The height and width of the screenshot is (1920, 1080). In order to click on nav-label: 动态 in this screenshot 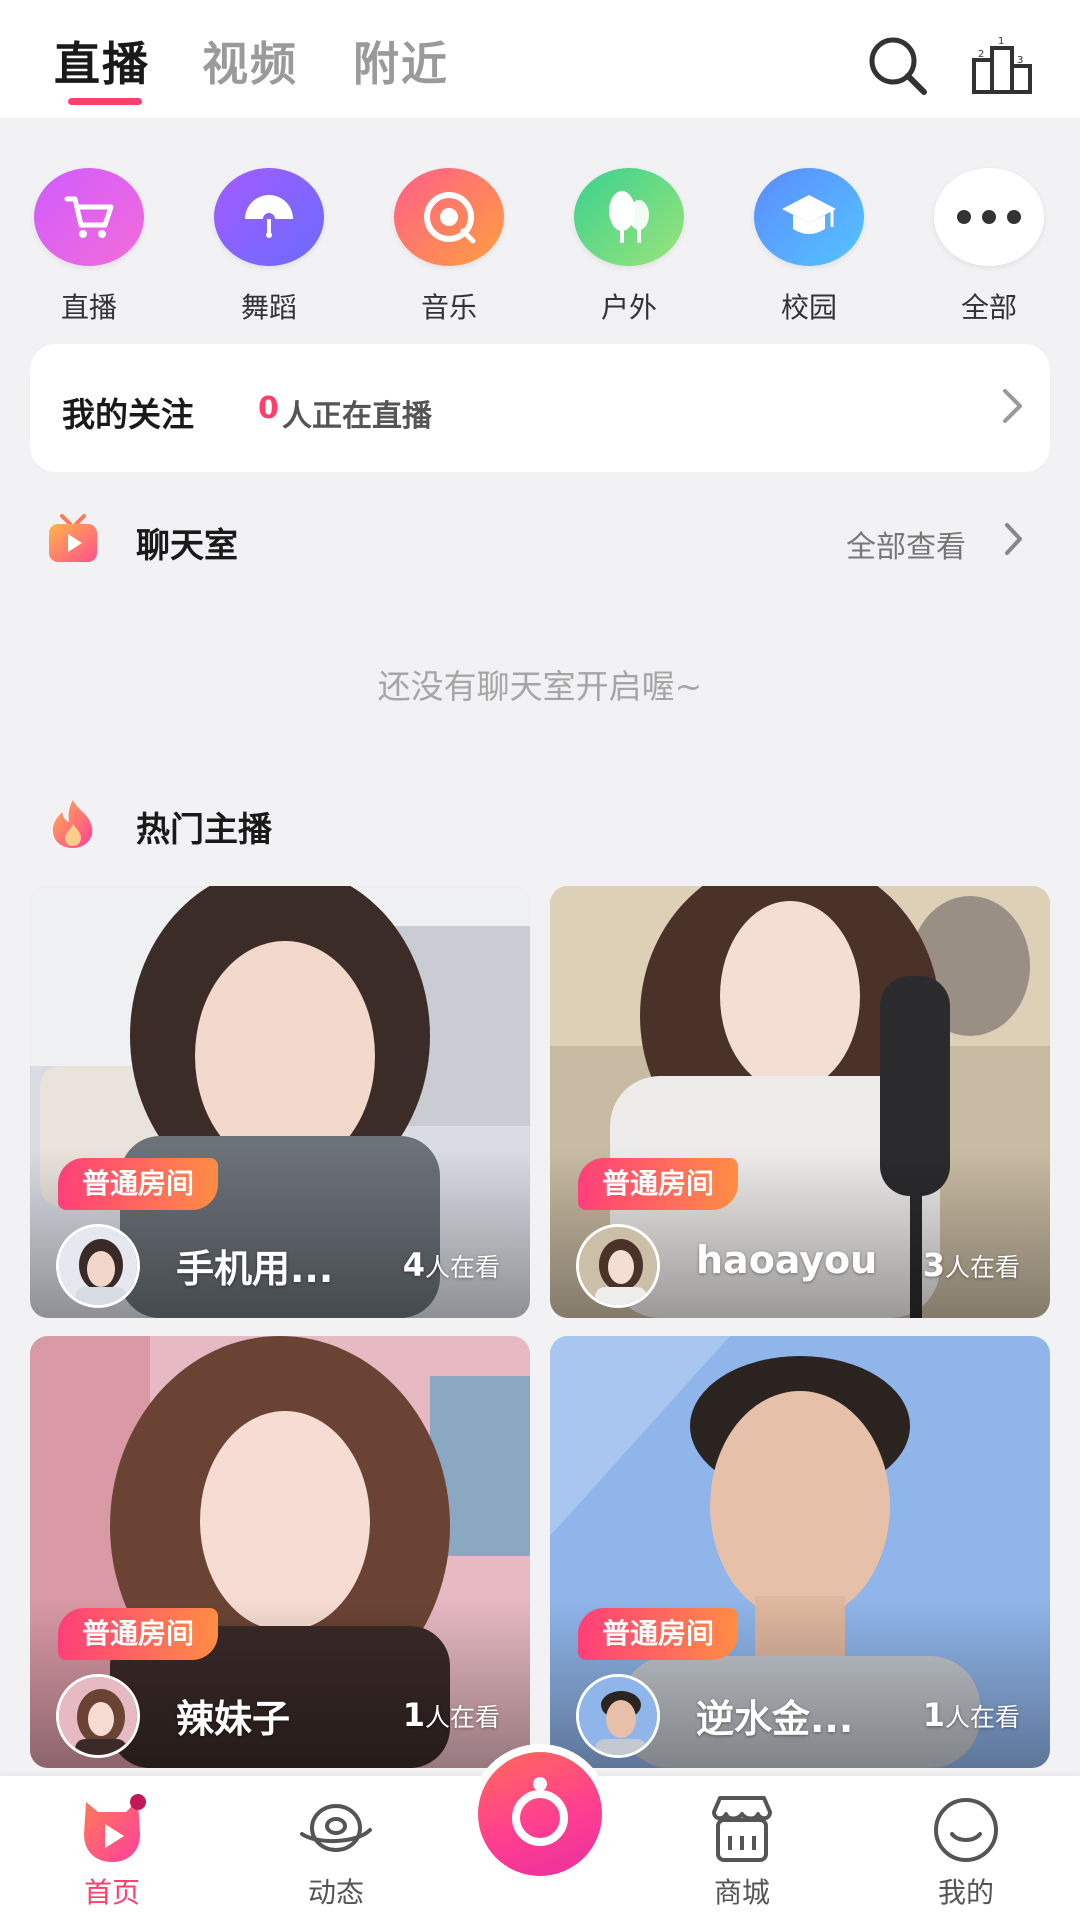, I will do `click(335, 1892)`.